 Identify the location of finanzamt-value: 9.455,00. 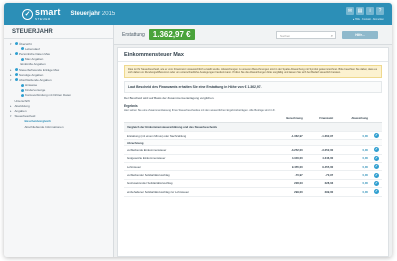
(321, 167).